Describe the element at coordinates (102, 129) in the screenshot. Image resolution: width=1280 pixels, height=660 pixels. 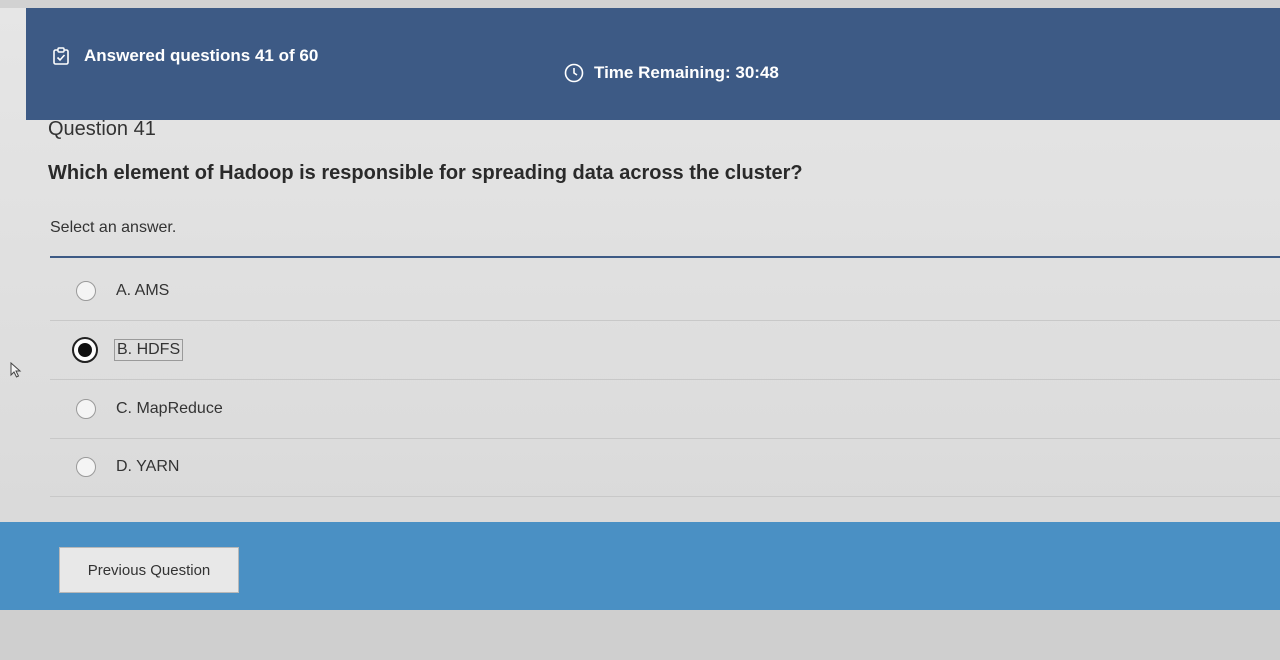
I see `question-number: Question 41` at that location.